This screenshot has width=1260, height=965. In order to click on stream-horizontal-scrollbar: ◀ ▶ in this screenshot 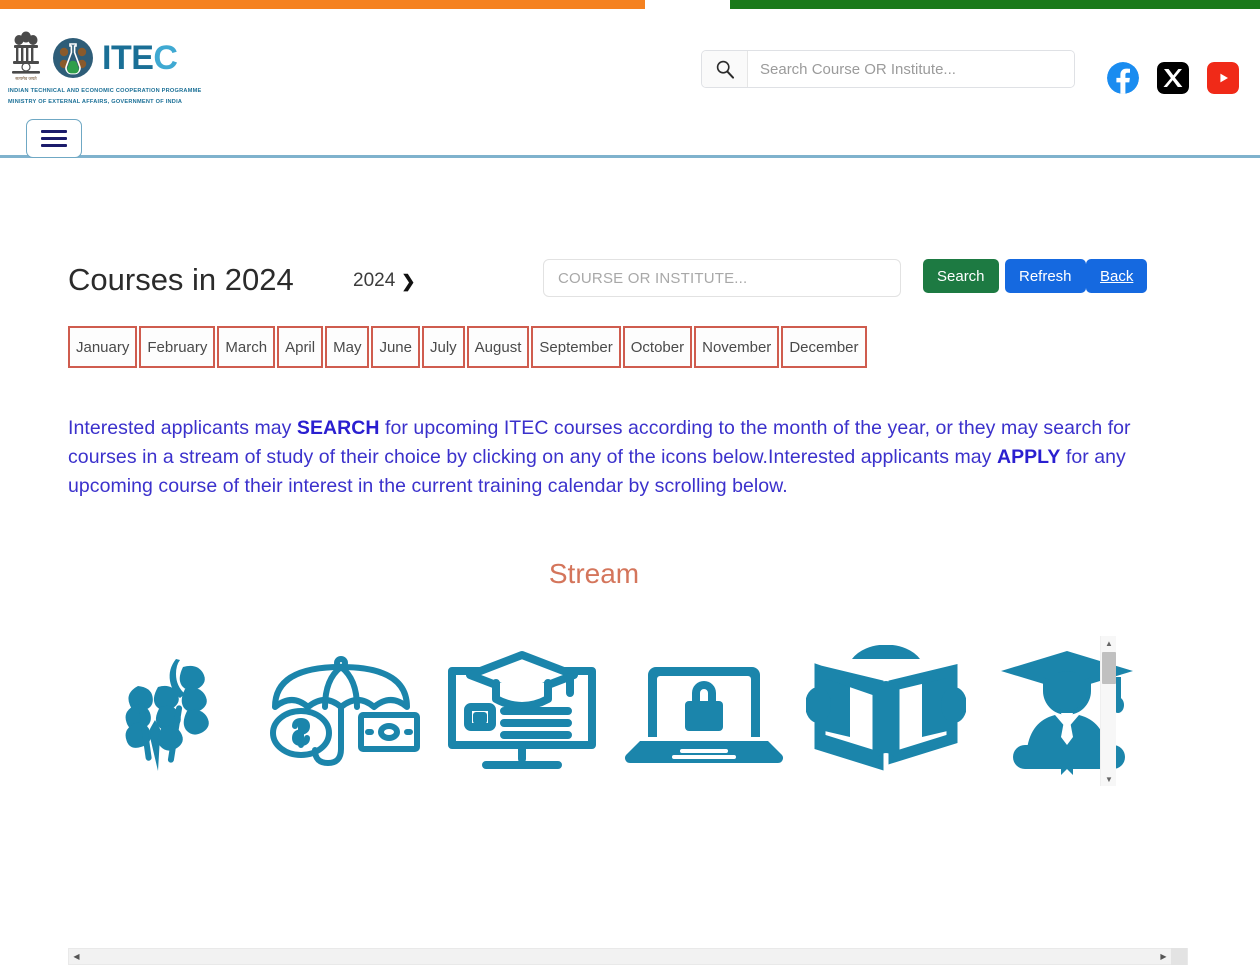, I will do `click(628, 956)`.